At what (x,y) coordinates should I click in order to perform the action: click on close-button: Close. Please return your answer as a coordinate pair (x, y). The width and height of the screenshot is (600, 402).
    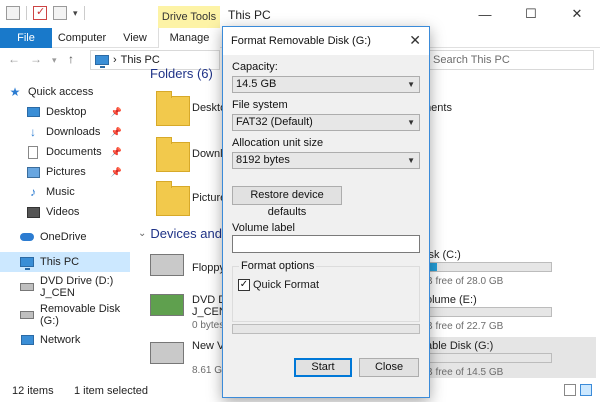
    Looking at the image, I should click on (389, 367).